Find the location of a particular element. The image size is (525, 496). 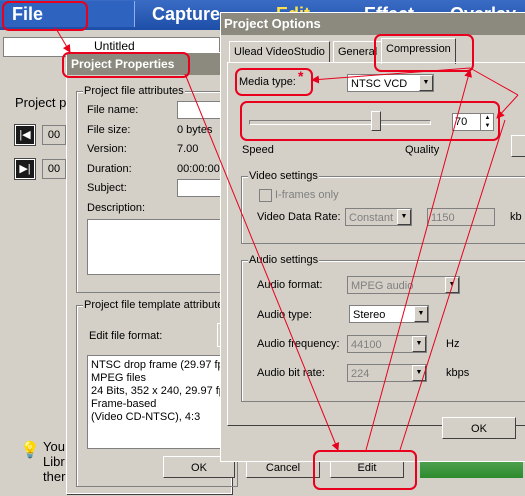

arrow-line is located at coordinates (494, 81).